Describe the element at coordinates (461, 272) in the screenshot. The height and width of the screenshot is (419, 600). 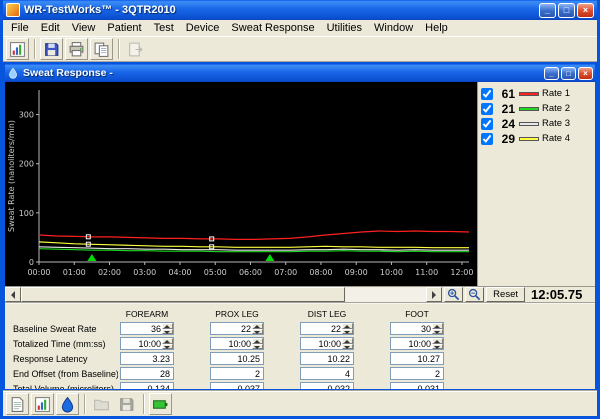
I see `x-tick-label: 12:00` at that location.